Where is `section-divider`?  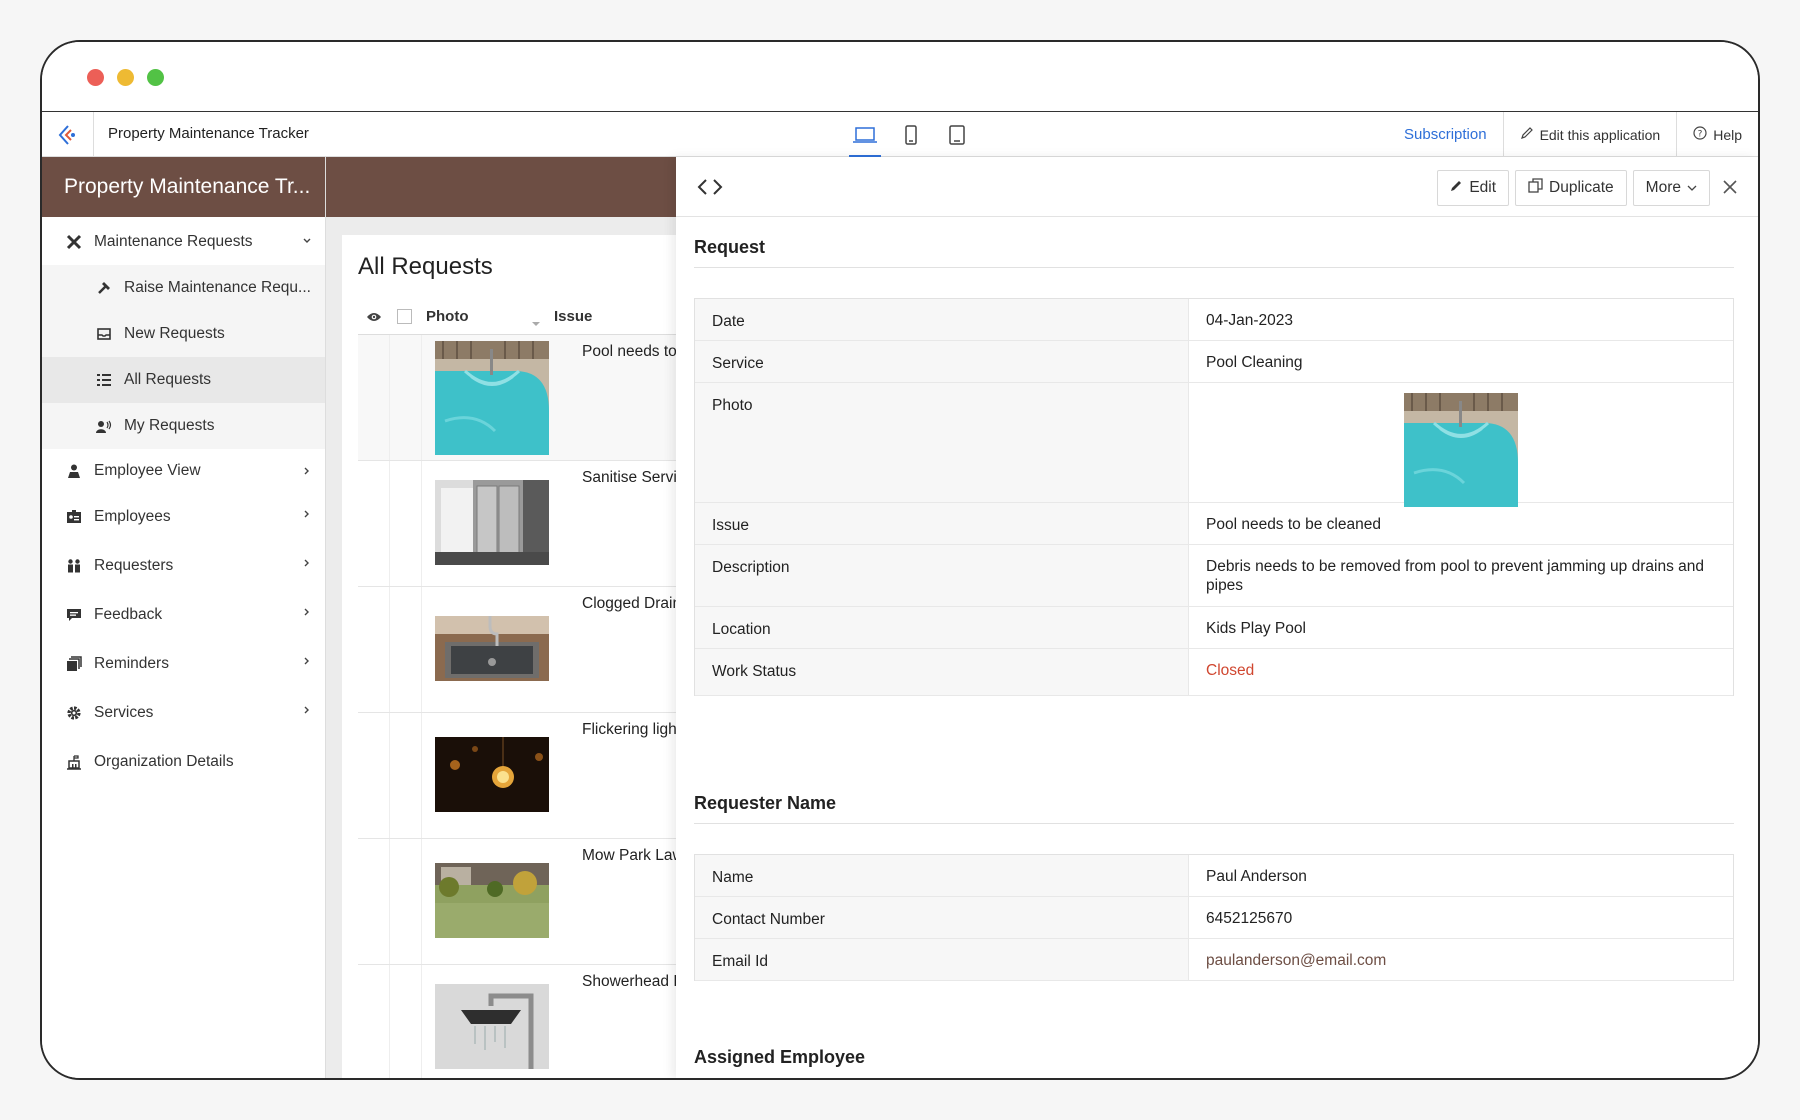 section-divider is located at coordinates (1214, 267).